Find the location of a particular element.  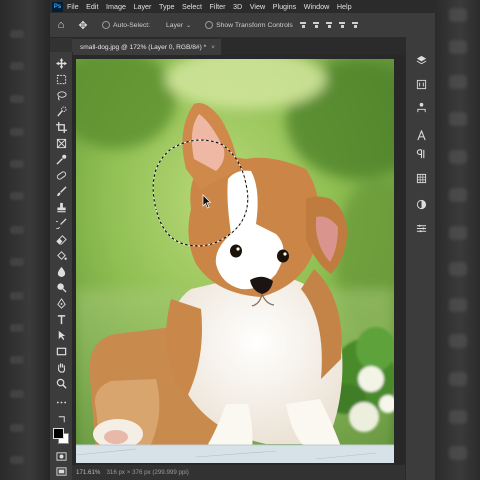

eyedropper-tool-icon is located at coordinates (61, 159).